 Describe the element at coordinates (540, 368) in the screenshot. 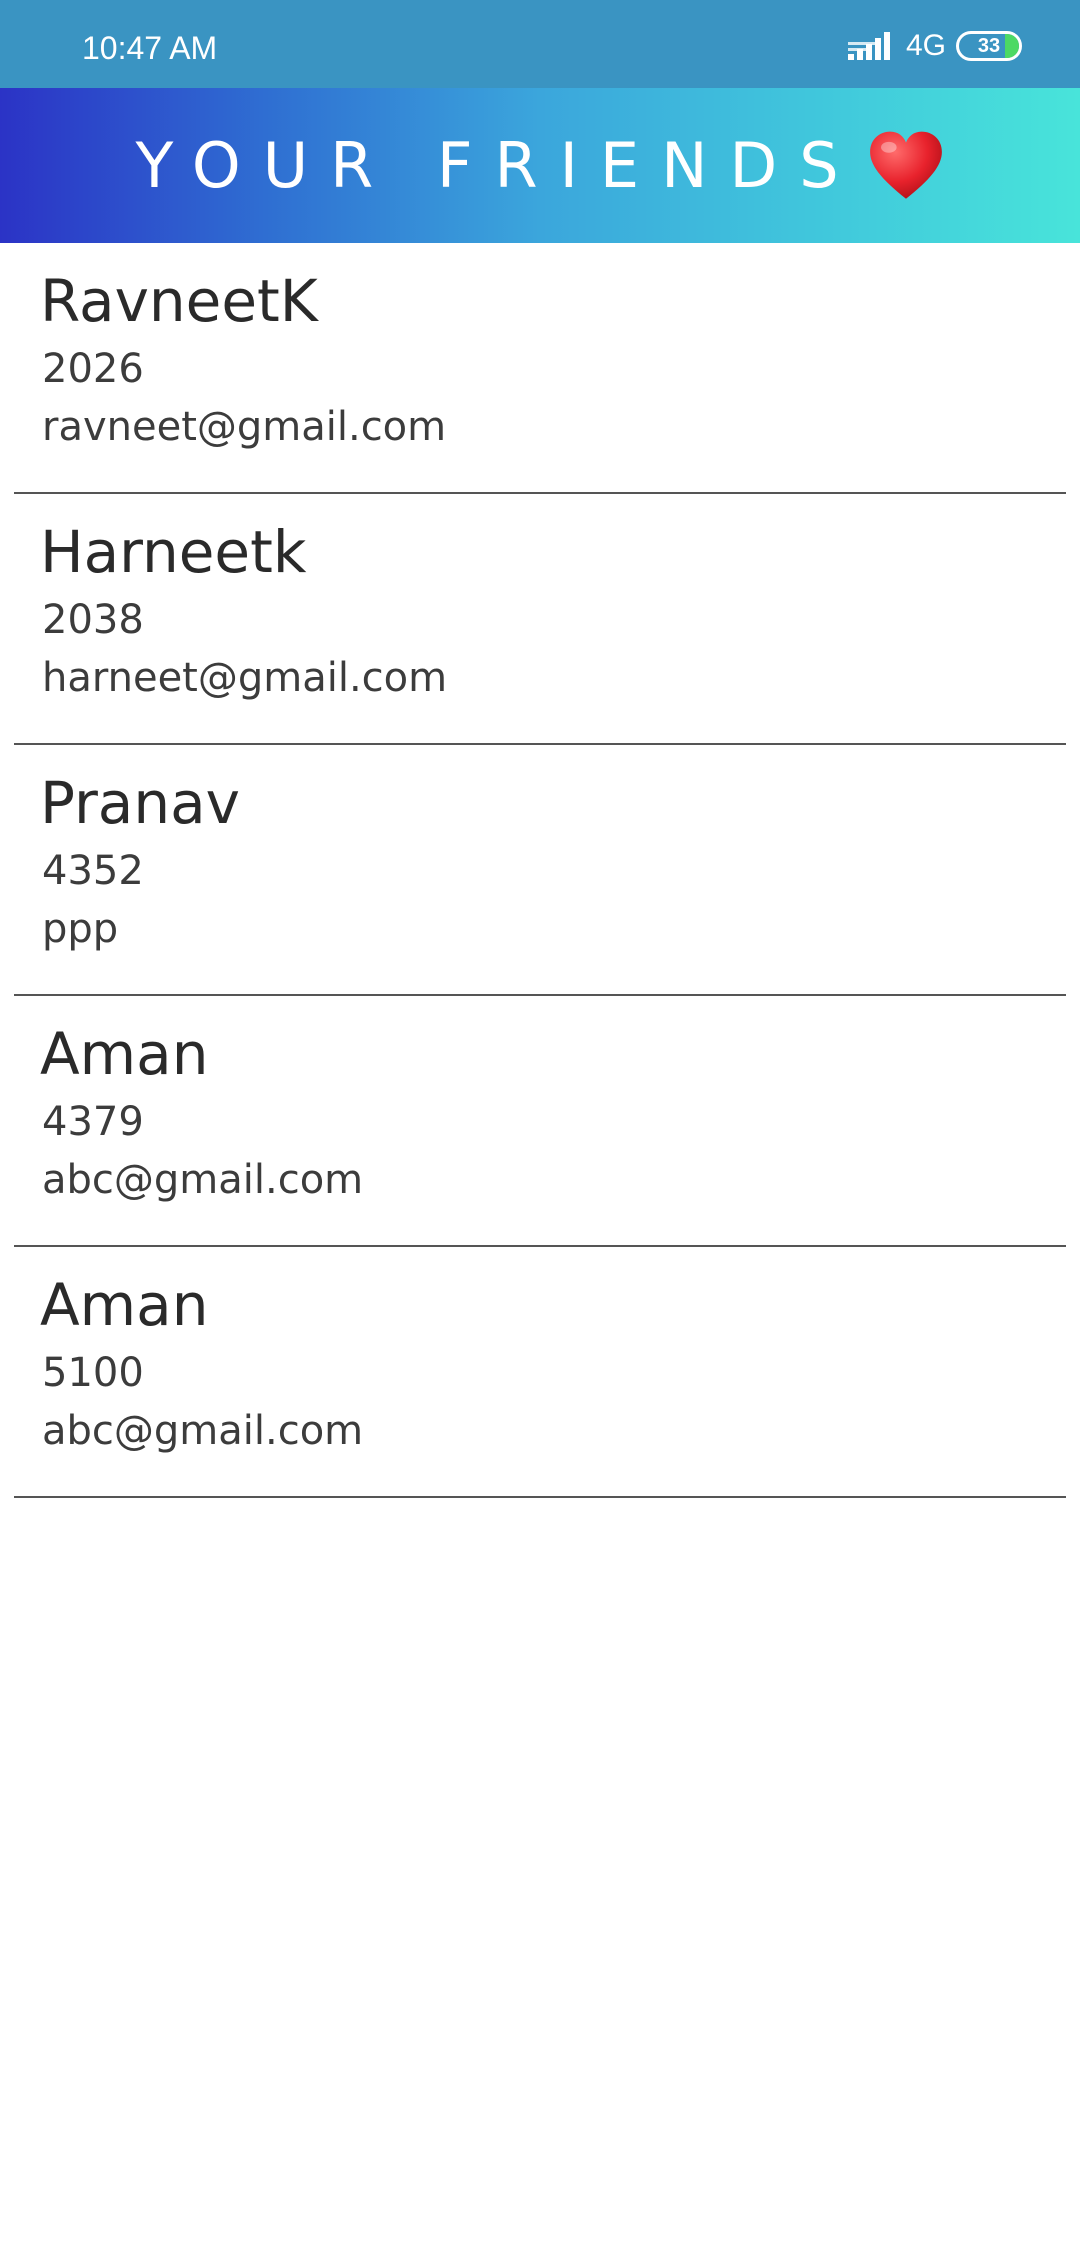

I see `list-item: RavneetK 2026 ravneet@gmail.com` at that location.